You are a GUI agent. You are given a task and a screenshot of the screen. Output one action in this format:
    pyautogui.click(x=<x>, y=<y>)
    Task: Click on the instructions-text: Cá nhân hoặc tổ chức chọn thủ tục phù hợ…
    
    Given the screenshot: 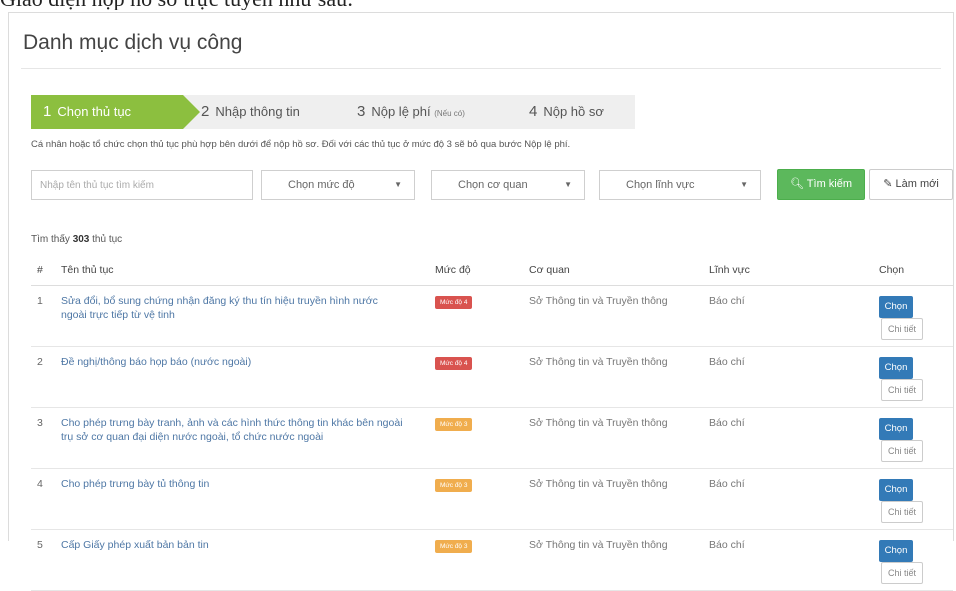 What is the action you would take?
    pyautogui.click(x=301, y=144)
    